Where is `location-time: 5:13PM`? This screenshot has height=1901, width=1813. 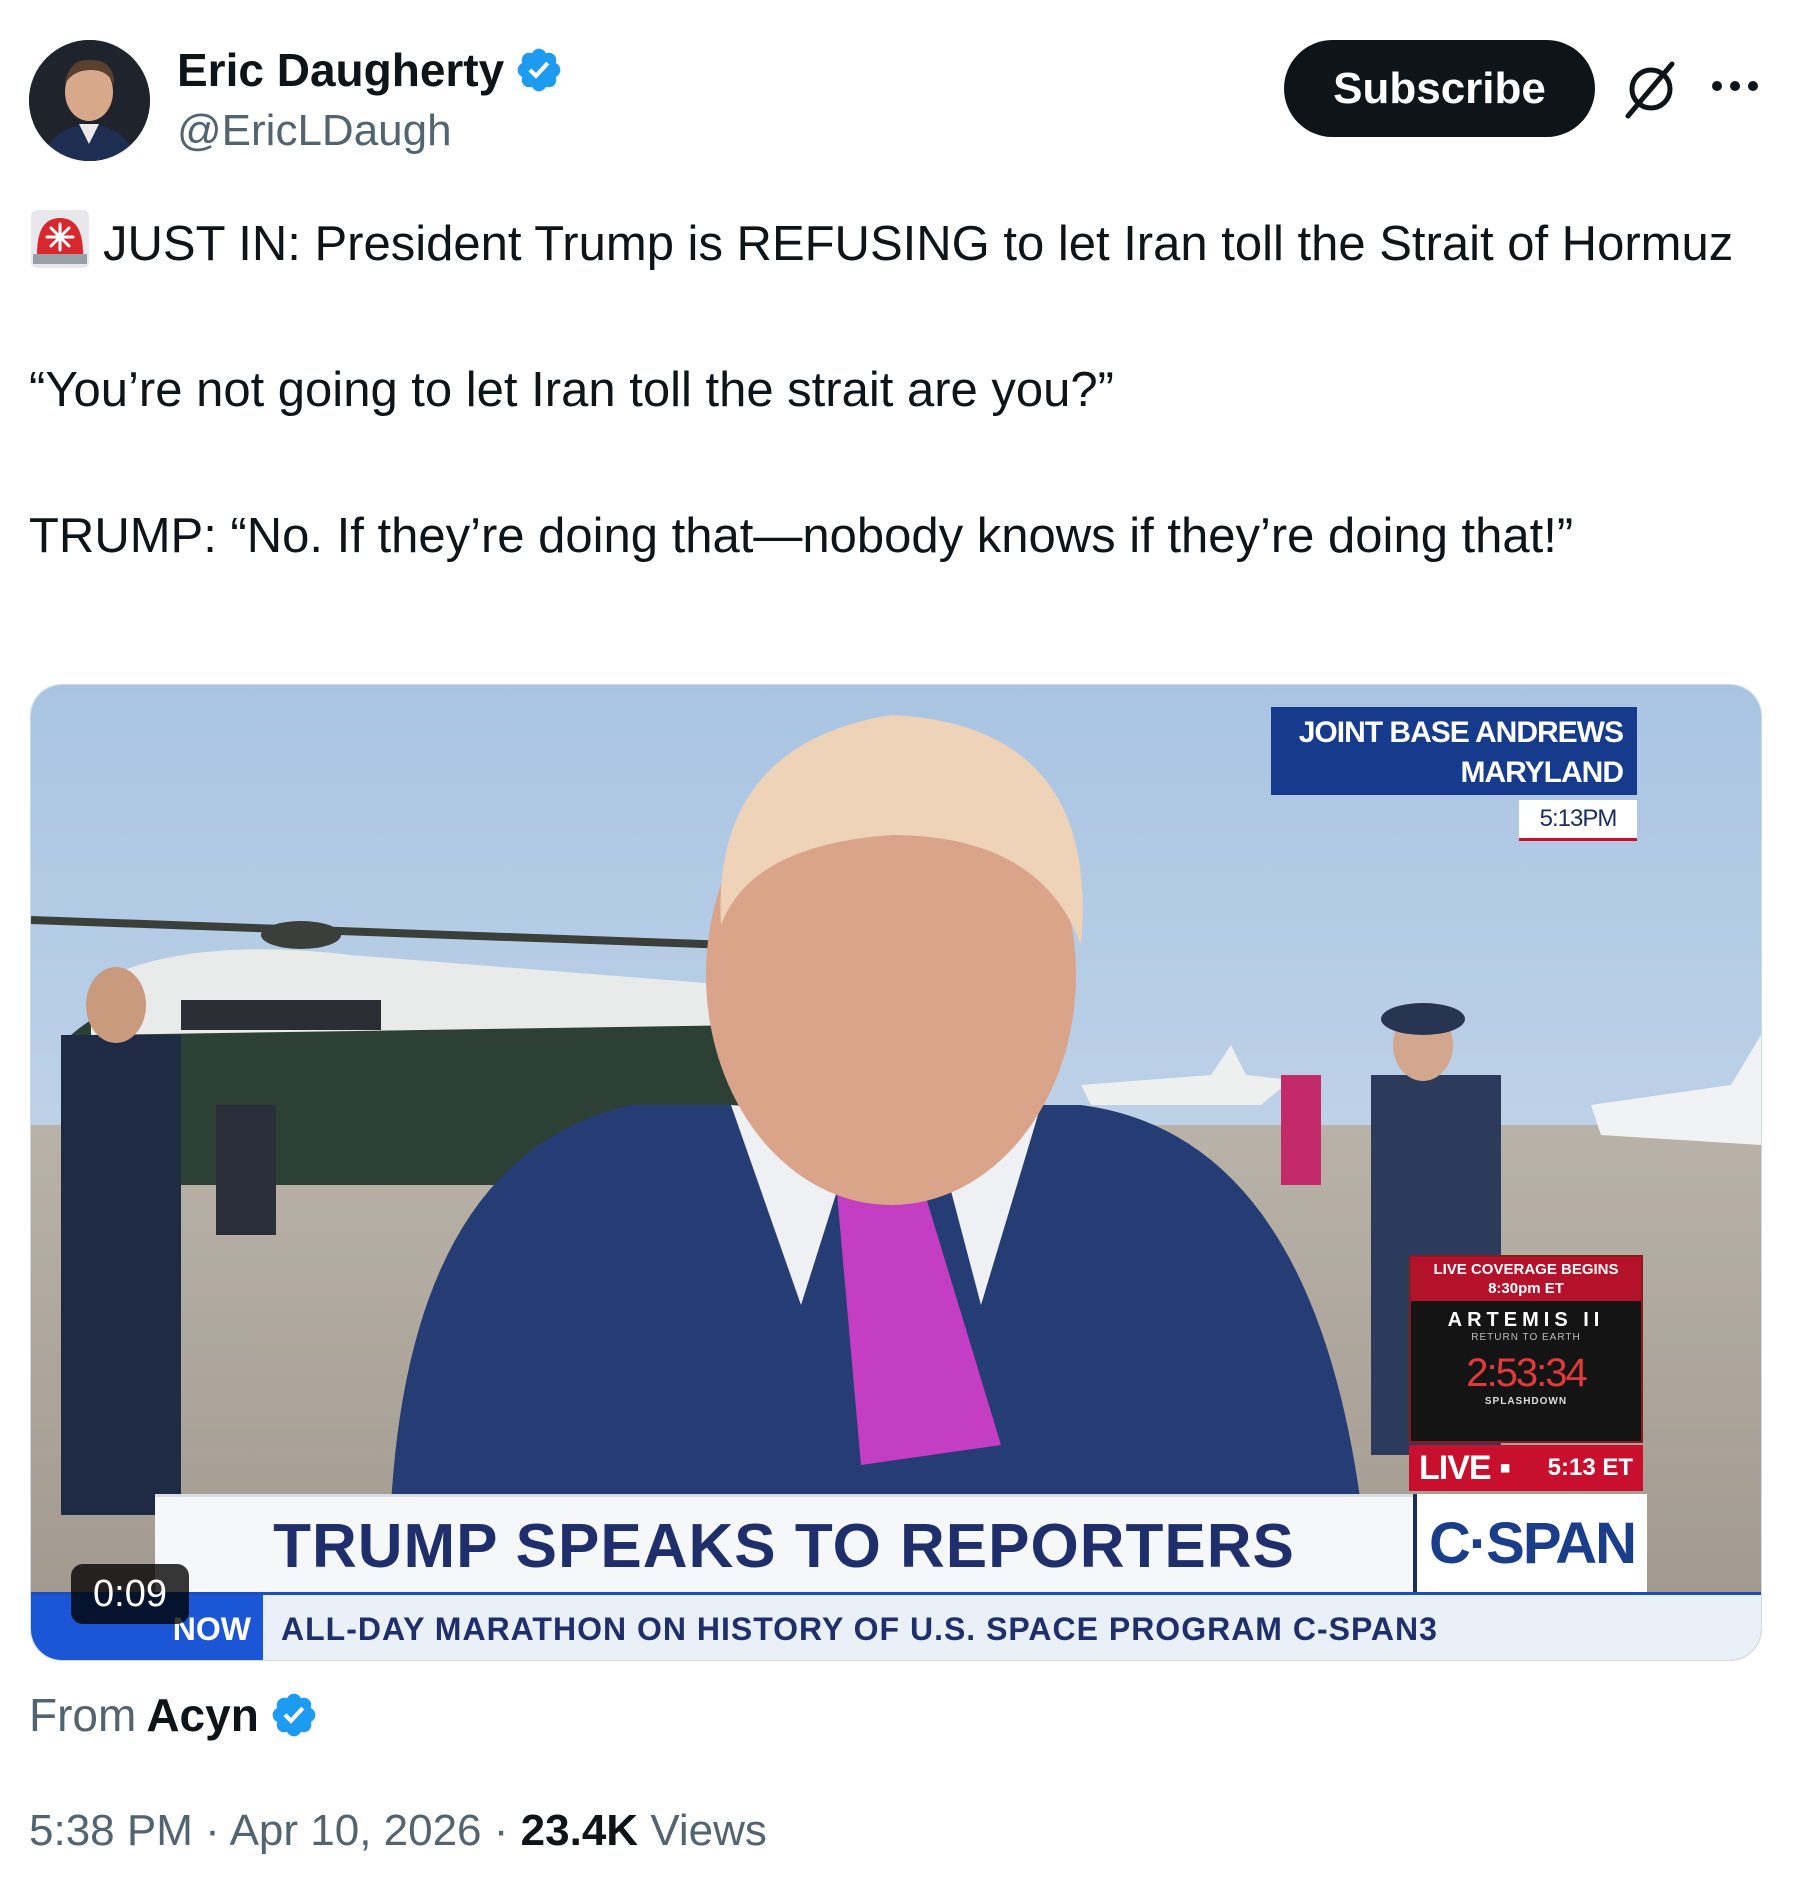
location-time: 5:13PM is located at coordinates (1578, 820).